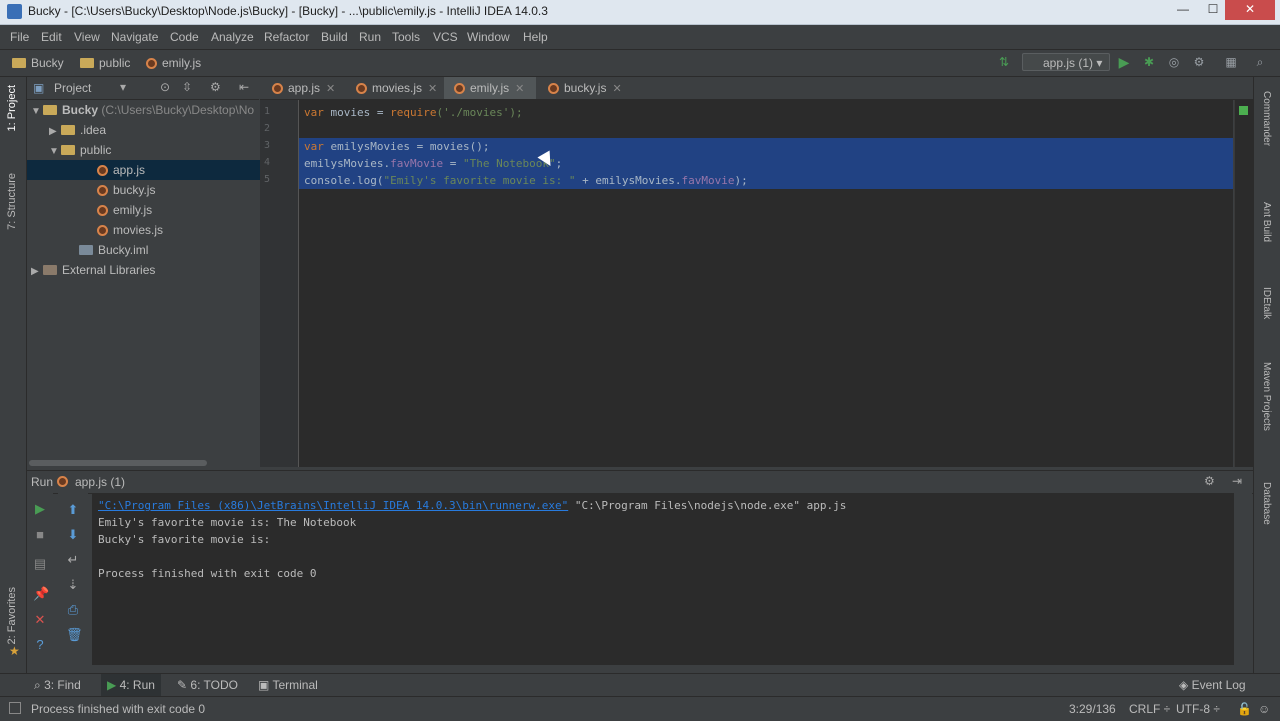  Describe the element at coordinates (1199, 62) in the screenshot. I see `profile-icon: ⚙` at that location.